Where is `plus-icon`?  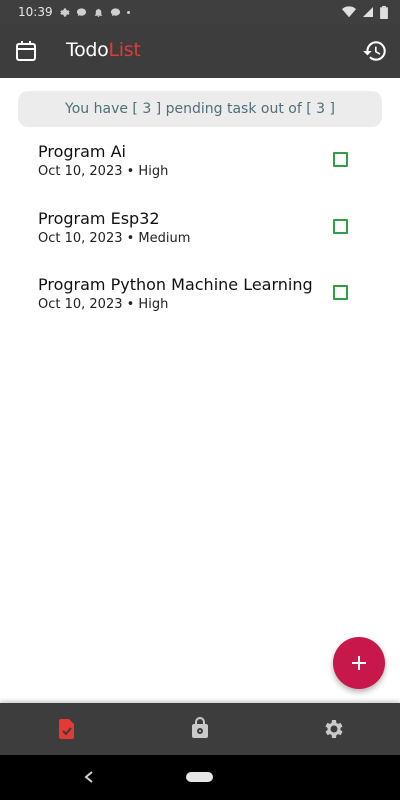
plus-icon is located at coordinates (359, 663).